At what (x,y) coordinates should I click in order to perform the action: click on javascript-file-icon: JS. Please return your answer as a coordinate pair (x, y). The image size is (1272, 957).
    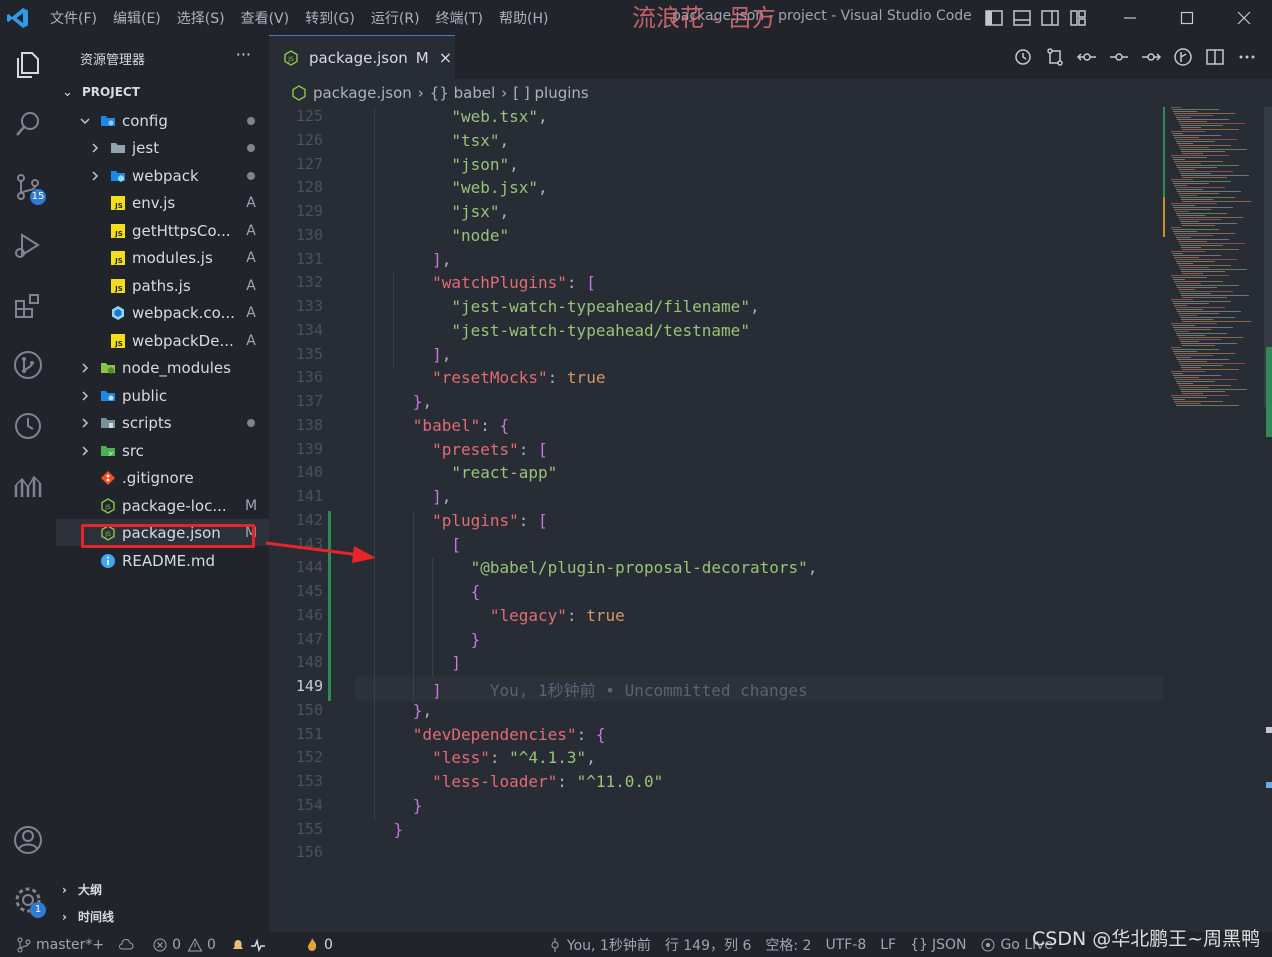
    Looking at the image, I should click on (118, 341).